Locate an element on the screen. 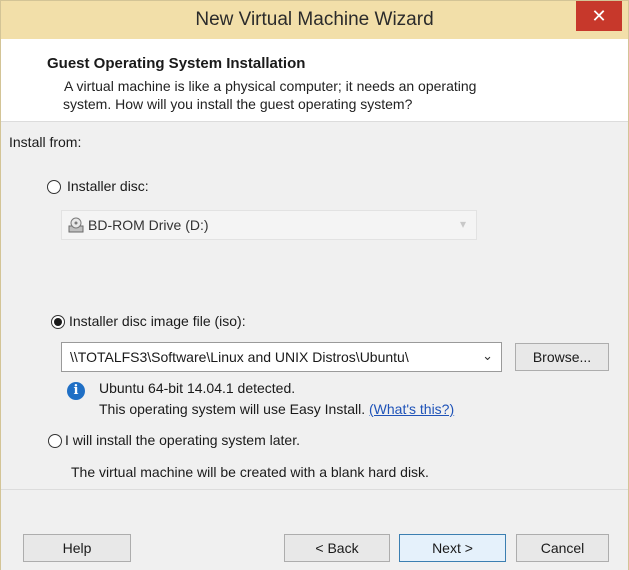 This screenshot has height=570, width=629. whats-this-link: (What's this?) is located at coordinates (411, 409).